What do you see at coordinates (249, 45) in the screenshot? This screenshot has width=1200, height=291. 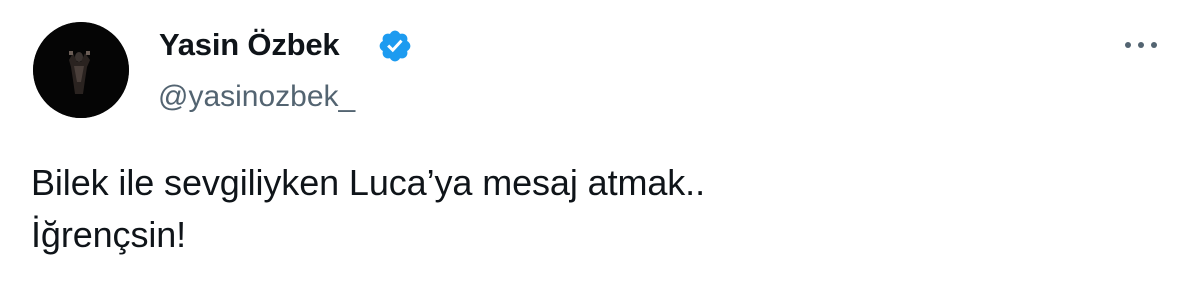 I see `author-display-name: Yasin Özbek` at bounding box center [249, 45].